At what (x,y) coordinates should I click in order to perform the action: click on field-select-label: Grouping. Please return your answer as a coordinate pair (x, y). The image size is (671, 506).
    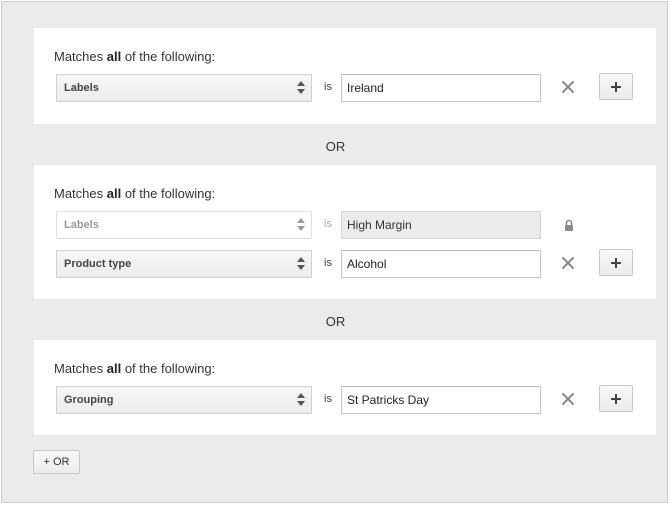
    Looking at the image, I should click on (89, 400).